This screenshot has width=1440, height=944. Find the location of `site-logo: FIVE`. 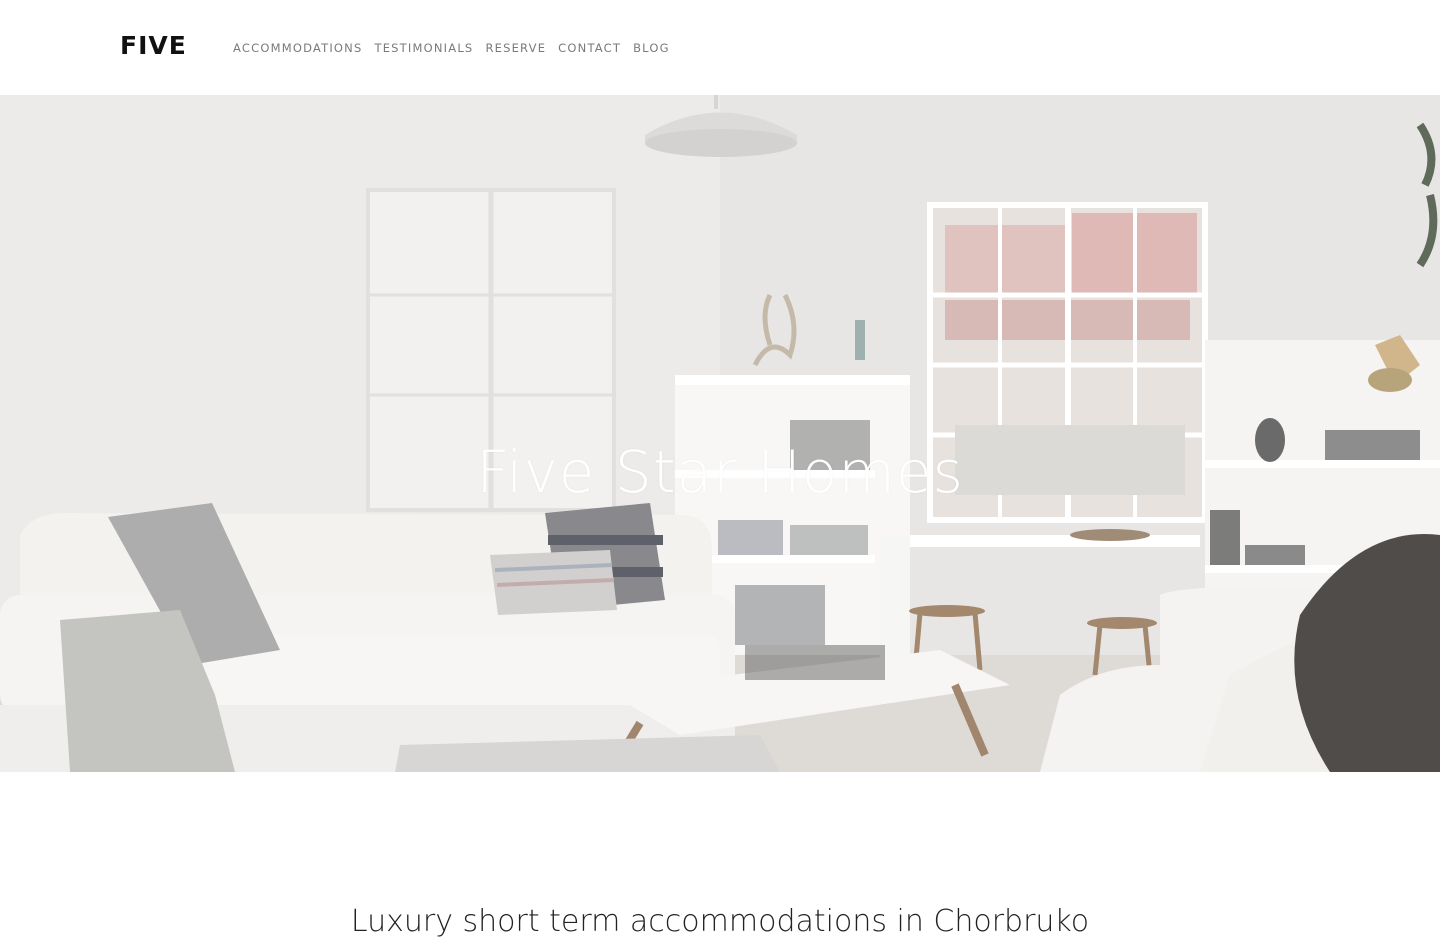

site-logo: FIVE is located at coordinates (153, 46).